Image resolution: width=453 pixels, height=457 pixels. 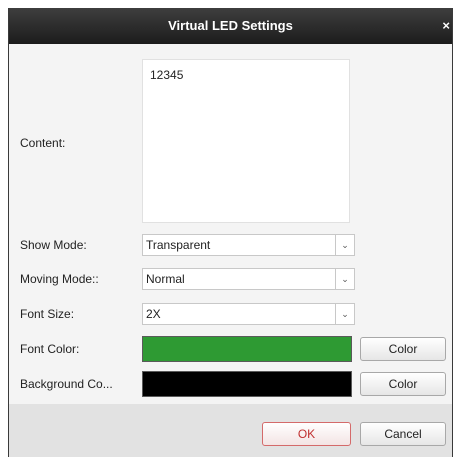 What do you see at coordinates (59, 279) in the screenshot?
I see `moving-mode-label: Moving Mode::` at bounding box center [59, 279].